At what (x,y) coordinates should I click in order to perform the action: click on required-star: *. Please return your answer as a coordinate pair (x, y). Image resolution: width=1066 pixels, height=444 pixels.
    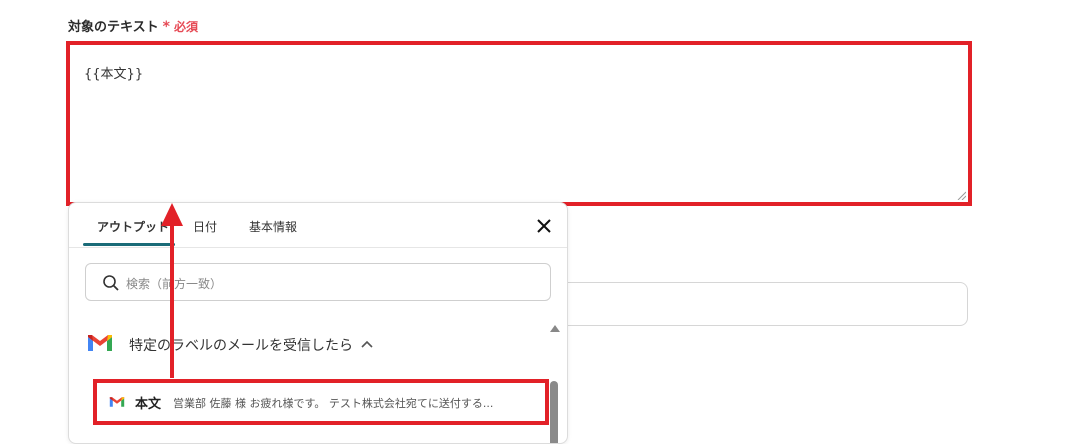
    Looking at the image, I should click on (166, 27).